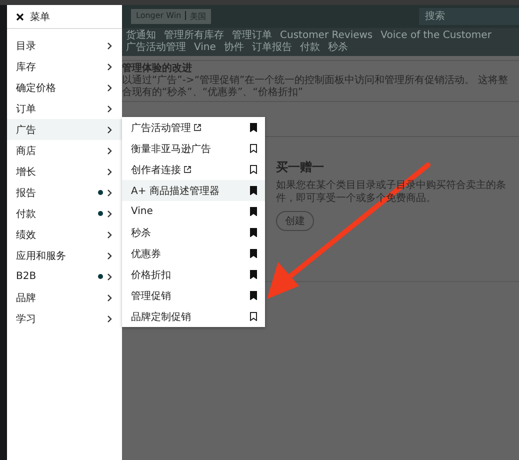 This screenshot has height=460, width=519. Describe the element at coordinates (194, 36) in the screenshot. I see `nav-link: 管理所有库存` at that location.